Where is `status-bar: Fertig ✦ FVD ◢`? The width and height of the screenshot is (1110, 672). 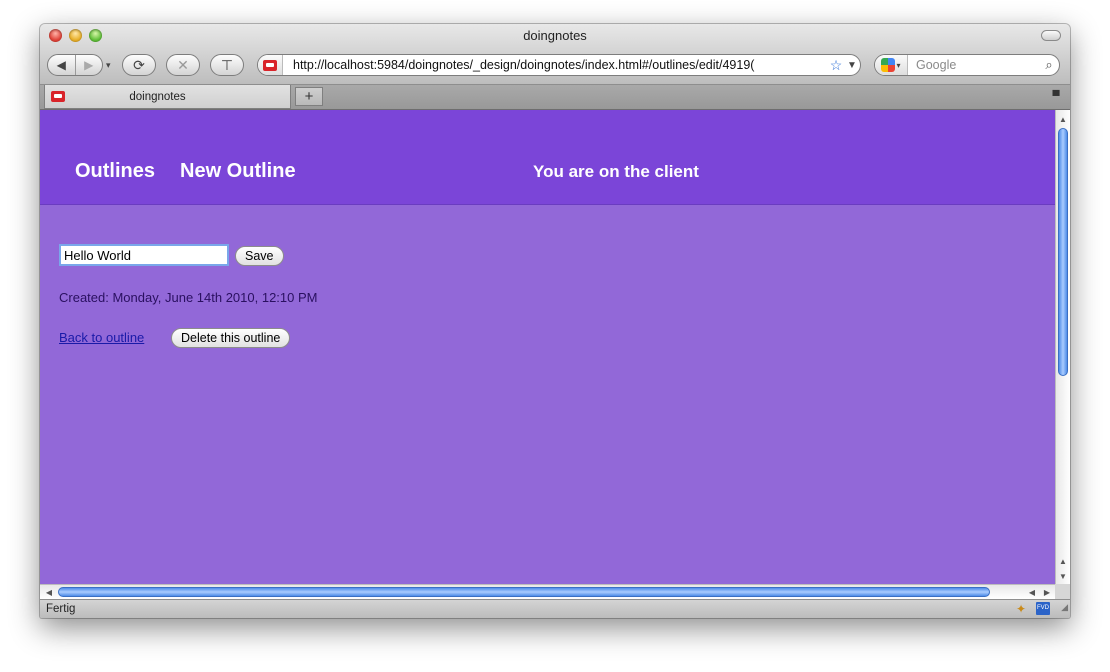
status-bar: Fertig ✦ FVD ◢ is located at coordinates (555, 608).